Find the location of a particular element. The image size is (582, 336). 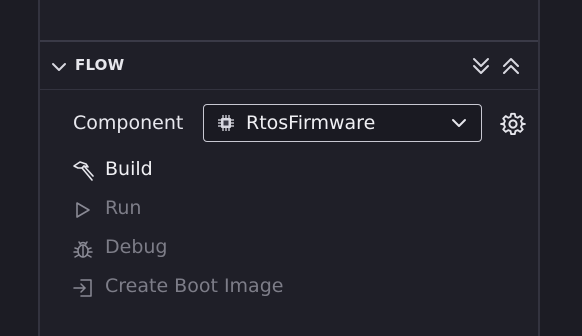

double-chevron-up-icon is located at coordinates (511, 66).